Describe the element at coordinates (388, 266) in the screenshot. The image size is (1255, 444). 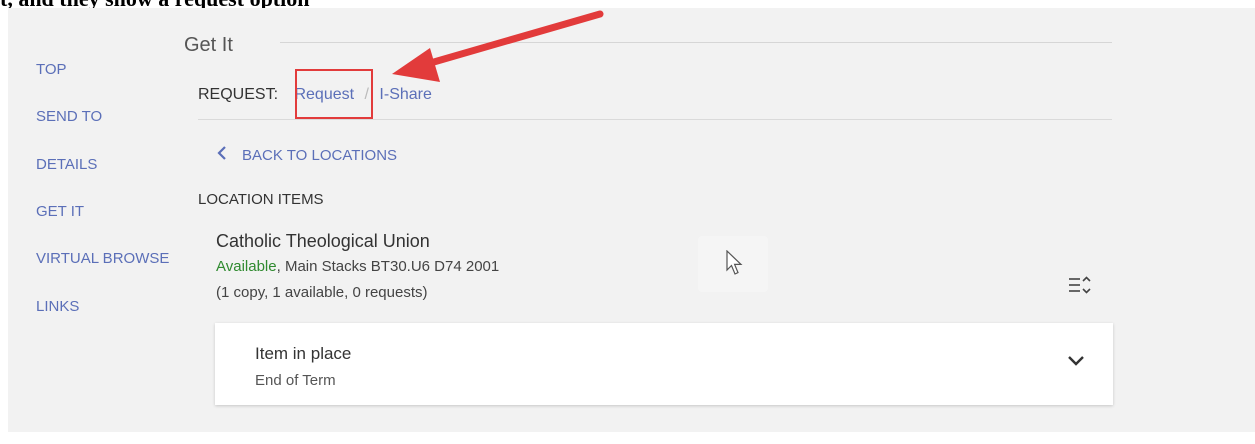
I see `call-number: , Main Stacks BT30.U6 D74 2001` at that location.